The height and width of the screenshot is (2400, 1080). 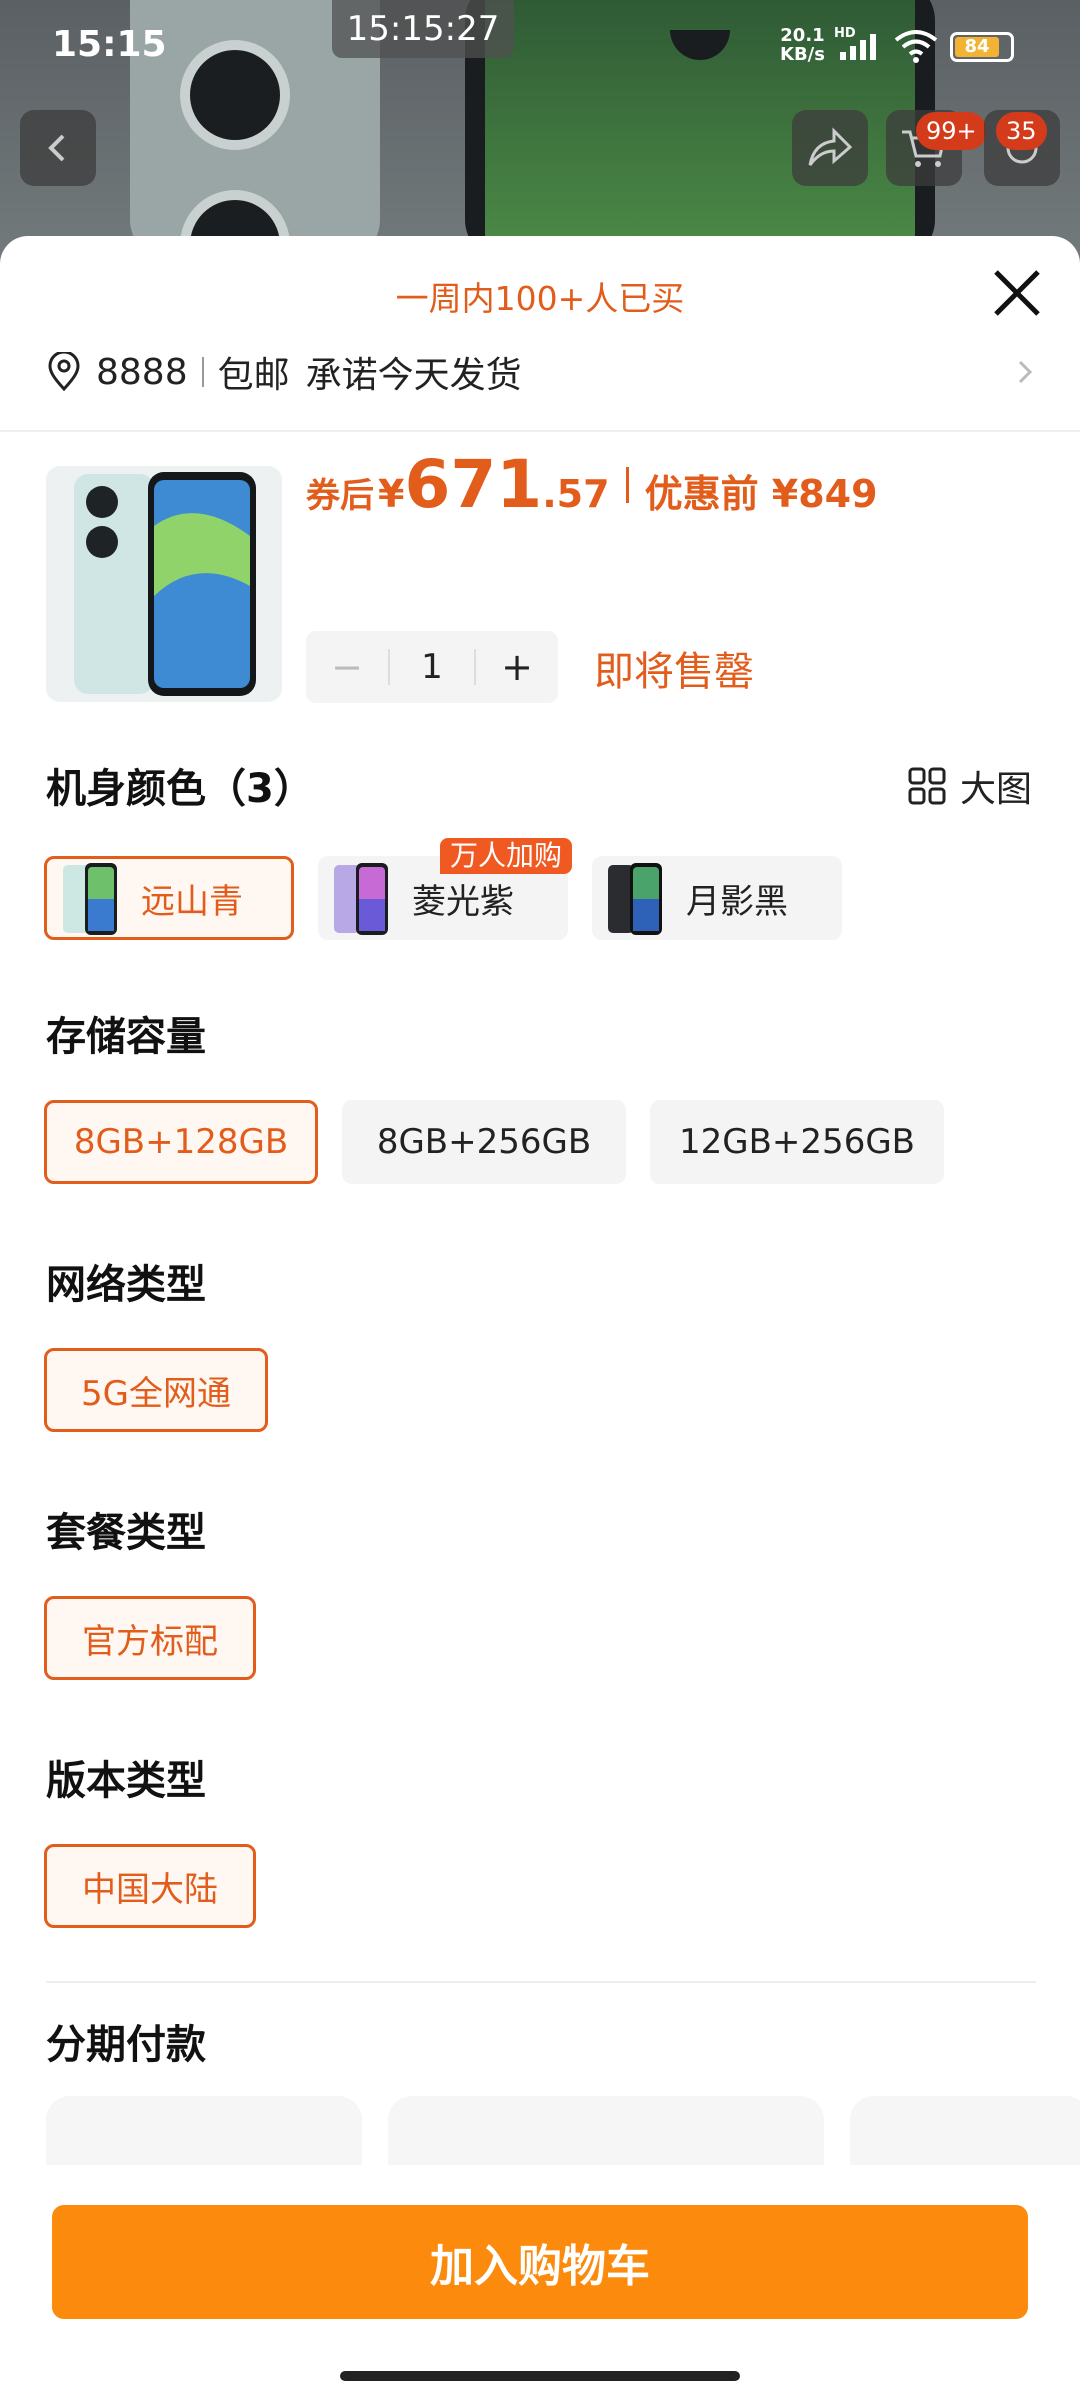 I want to click on delivery-address-row: 8888 包邮 承诺今天发货, so click(x=541, y=372).